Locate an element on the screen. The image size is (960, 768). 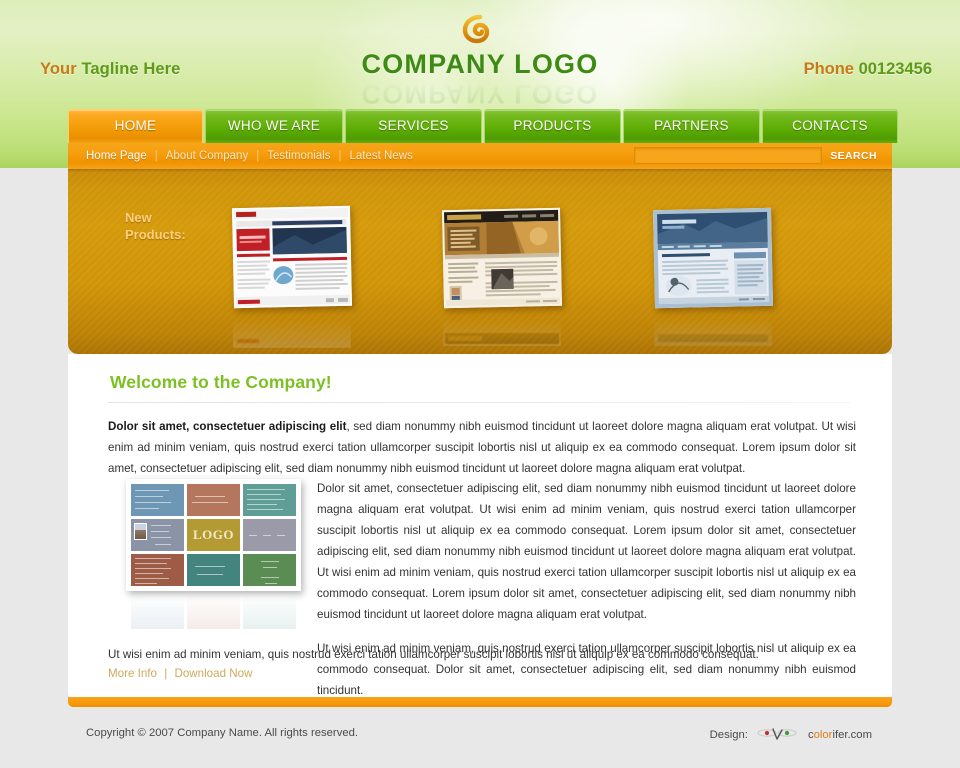
figure-reflection is located at coordinates (213, 613).